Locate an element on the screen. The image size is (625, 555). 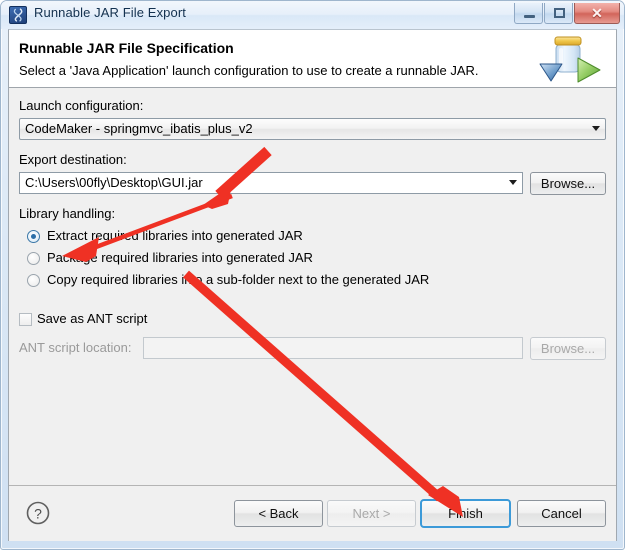
checkbox-indicator is located at coordinates (25, 319).